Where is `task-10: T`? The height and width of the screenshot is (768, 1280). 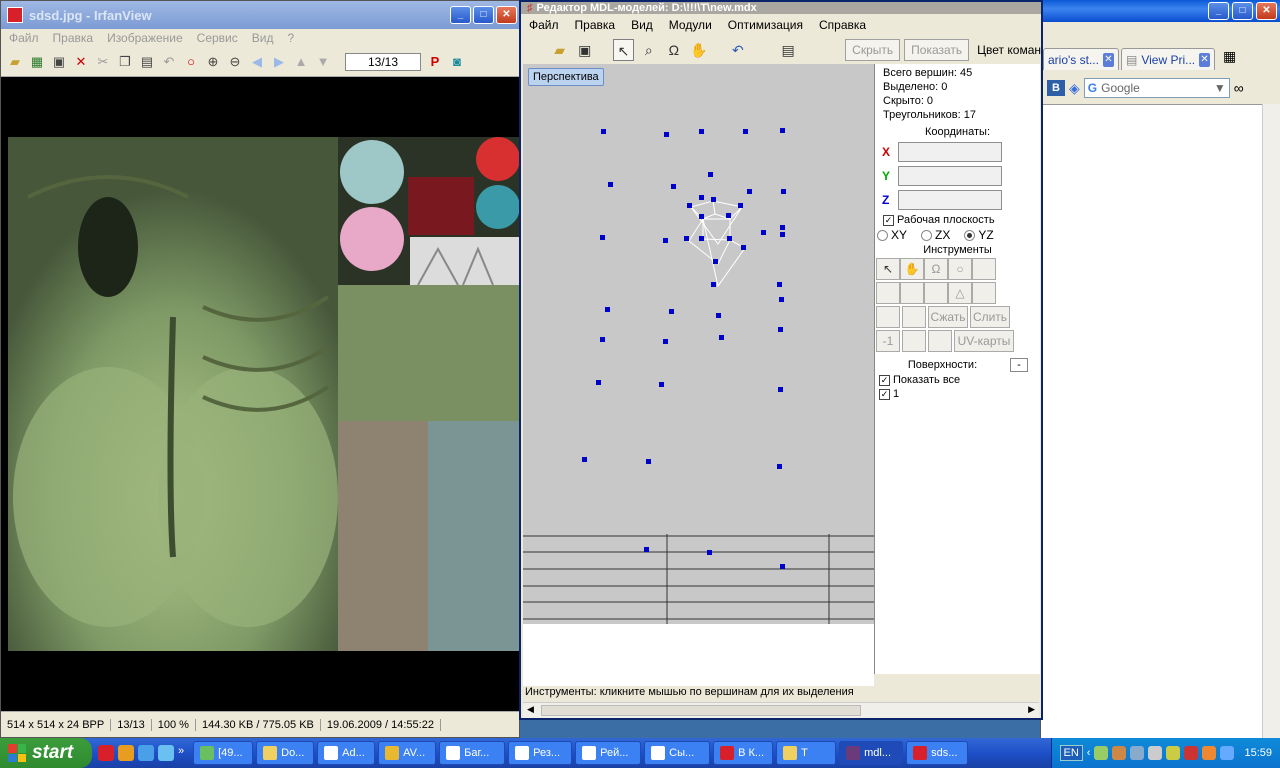
task-10: T is located at coordinates (806, 753).